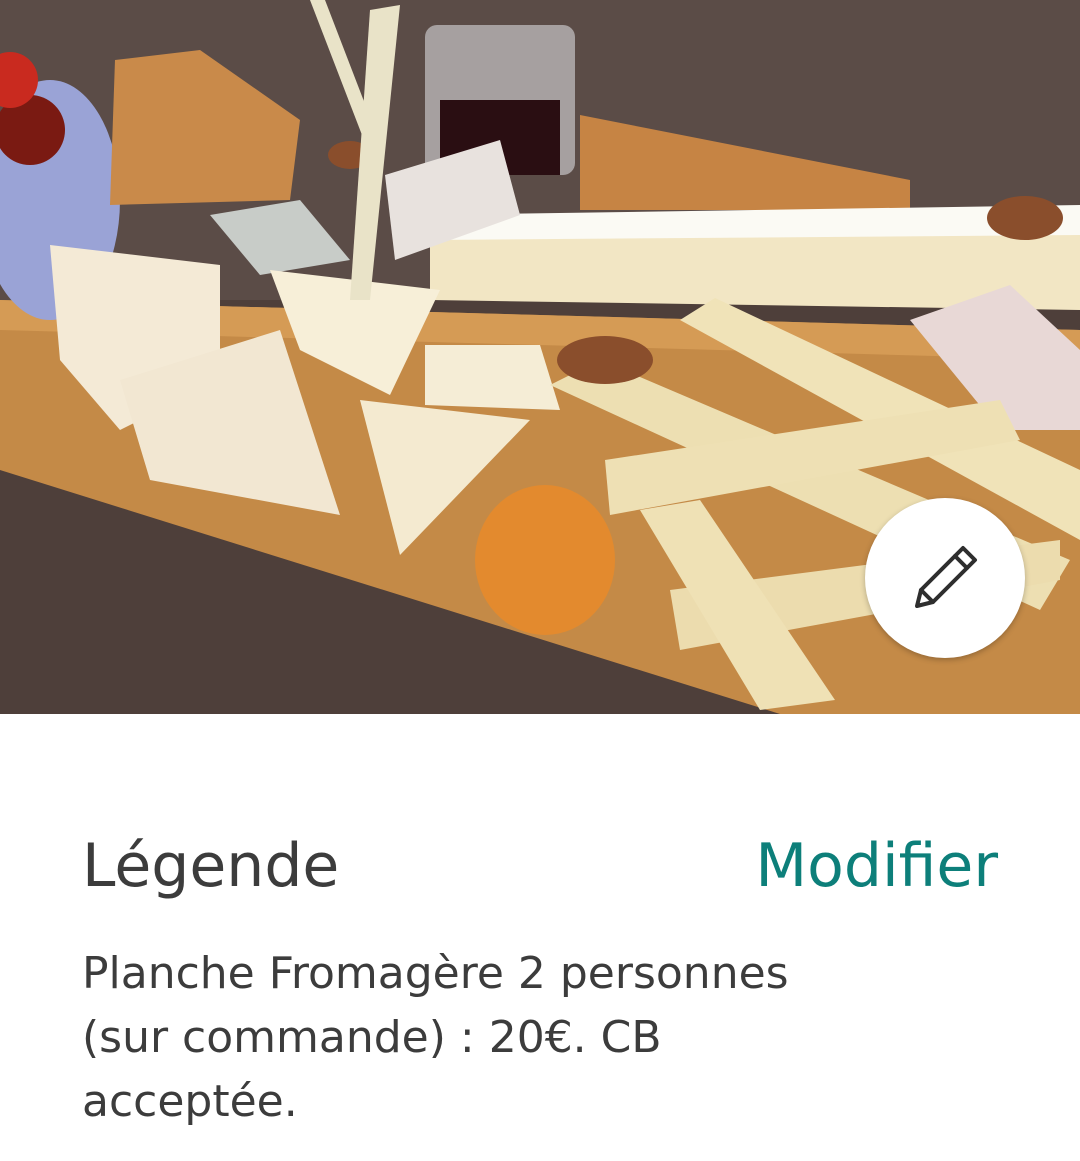 The image size is (1080, 1161). Describe the element at coordinates (540, 866) in the screenshot. I see `caption-header: Légende Modifier` at that location.